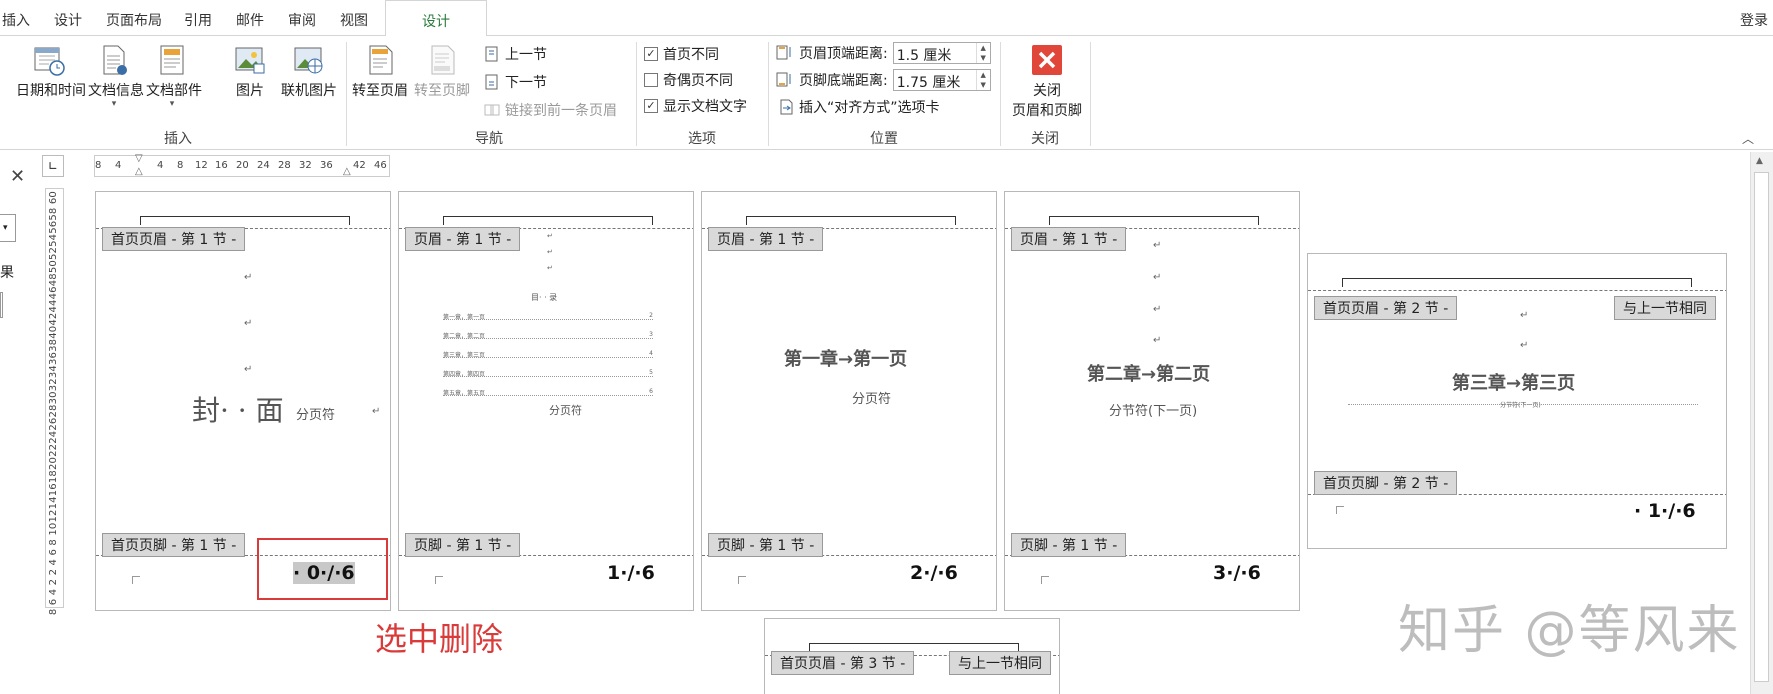  Describe the element at coordinates (359, 165) in the screenshot. I see `ruler-number: 42` at that location.